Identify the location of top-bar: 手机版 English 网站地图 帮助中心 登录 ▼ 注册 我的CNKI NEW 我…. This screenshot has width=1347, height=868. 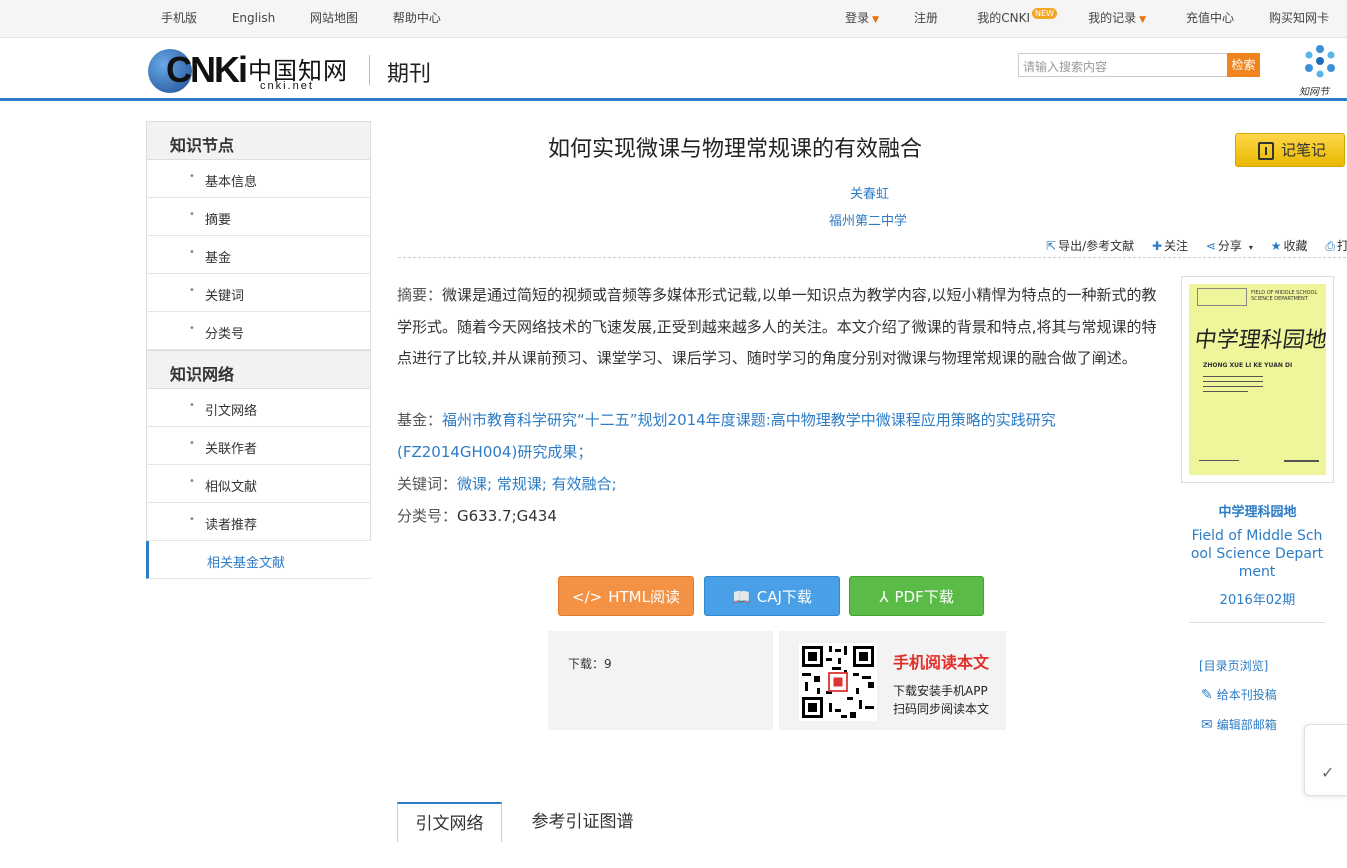
(673, 19).